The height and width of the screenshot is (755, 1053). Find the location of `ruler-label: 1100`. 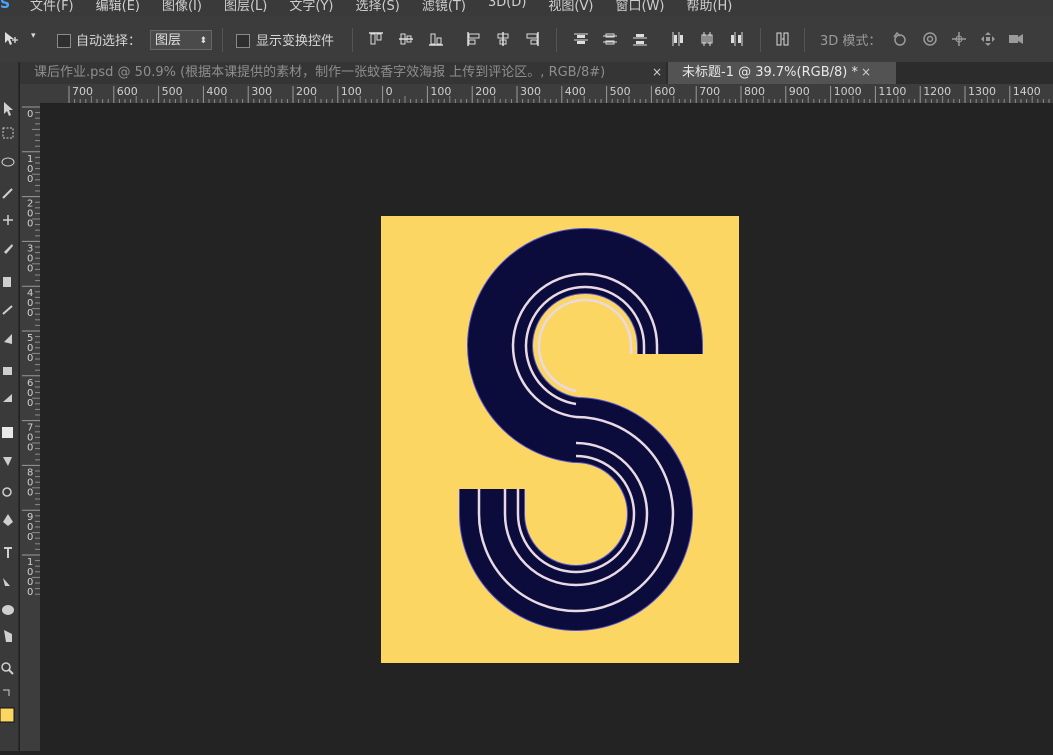

ruler-label: 1100 is located at coordinates (892, 91).